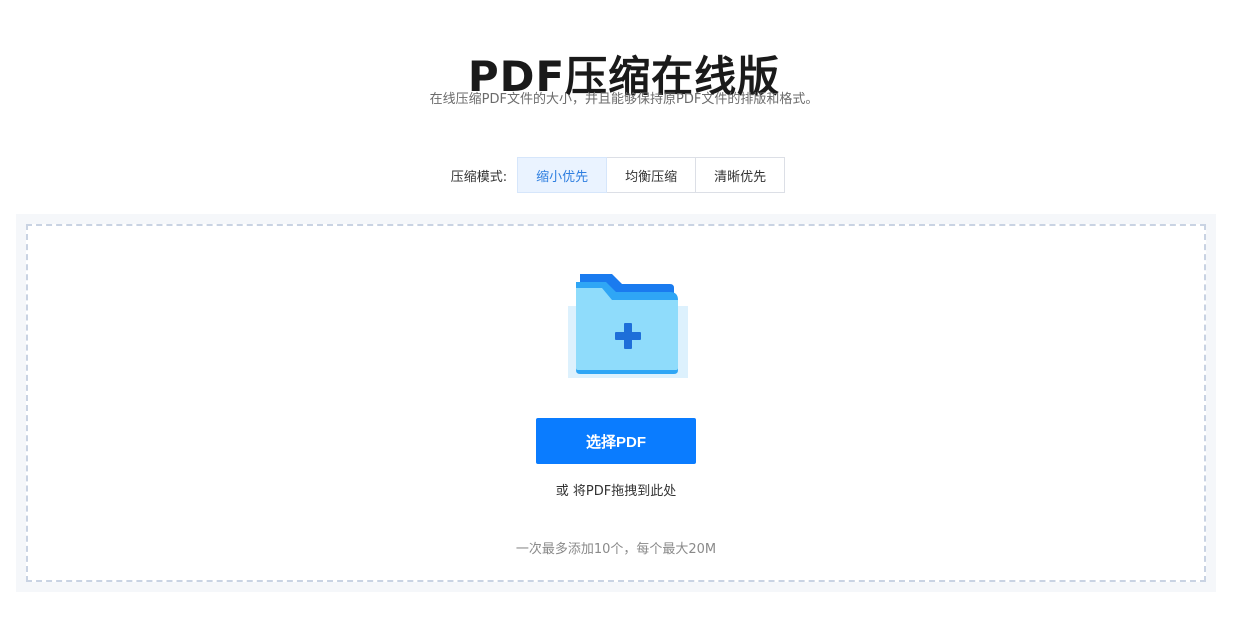 The width and height of the screenshot is (1248, 619). I want to click on folder-plus-icon, so click(628, 324).